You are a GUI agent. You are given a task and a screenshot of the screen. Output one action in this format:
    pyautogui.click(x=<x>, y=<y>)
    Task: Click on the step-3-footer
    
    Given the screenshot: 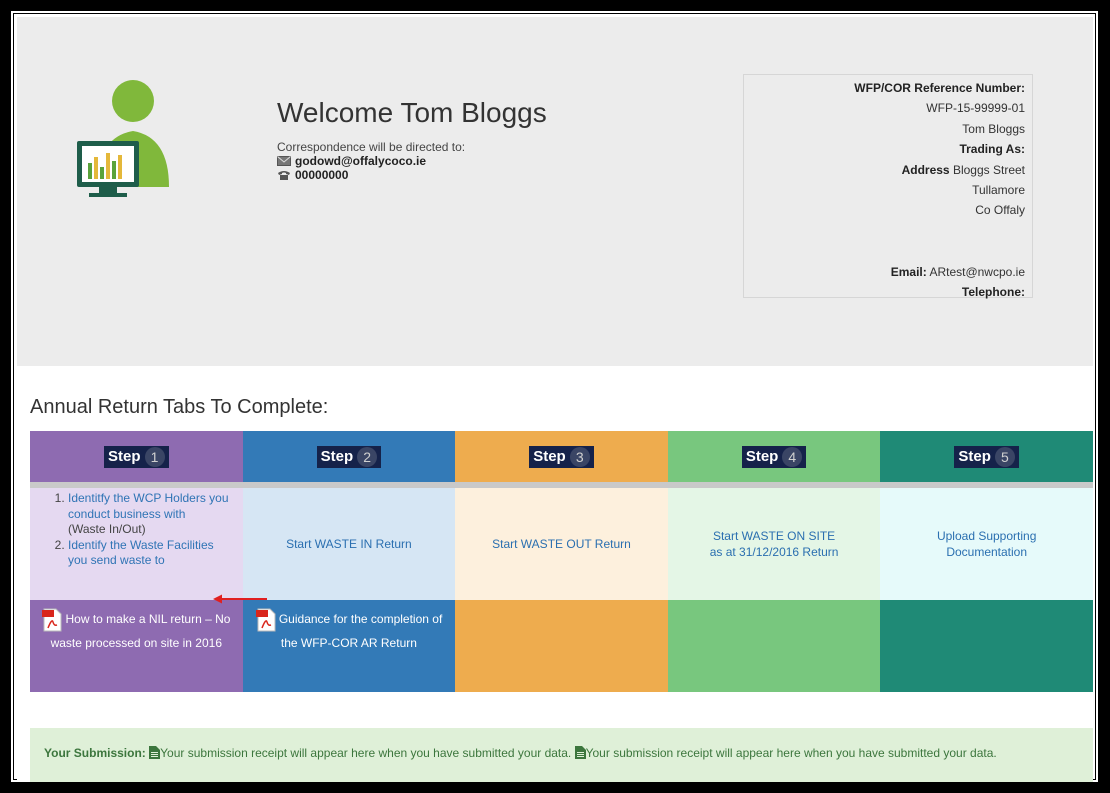 What is the action you would take?
    pyautogui.click(x=561, y=646)
    